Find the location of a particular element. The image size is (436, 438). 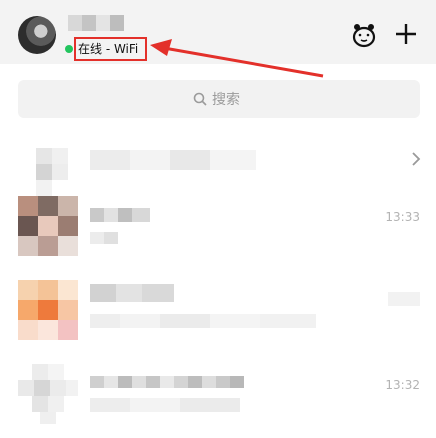

highlight-box is located at coordinates (110, 49).